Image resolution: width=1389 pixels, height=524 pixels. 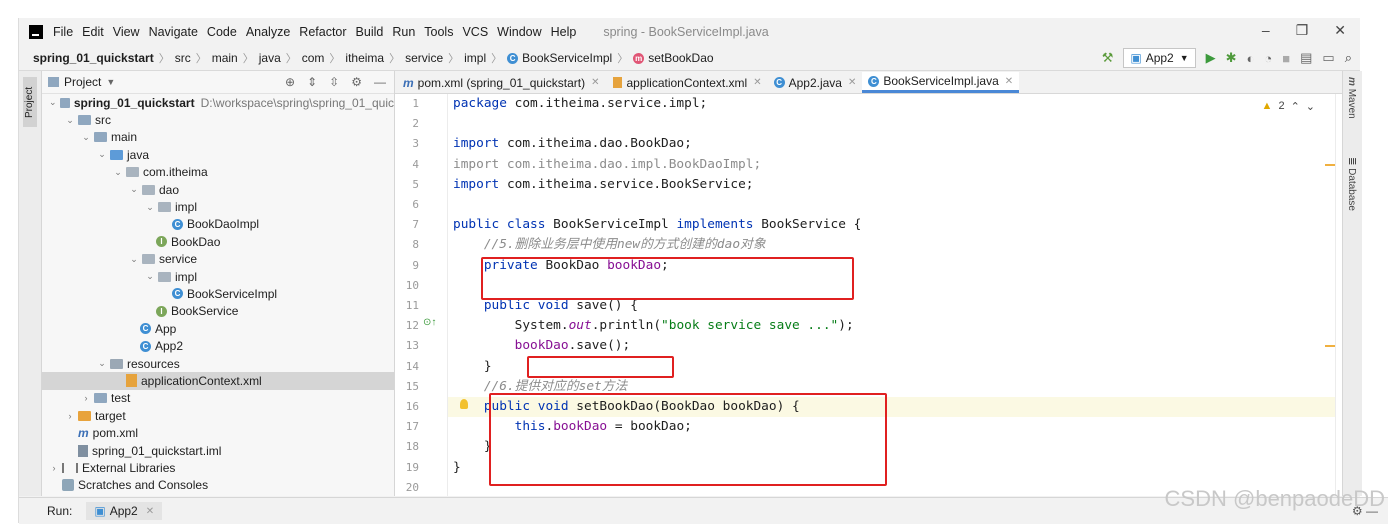 I want to click on search-icon: ⌕, so click(x=1348, y=58).